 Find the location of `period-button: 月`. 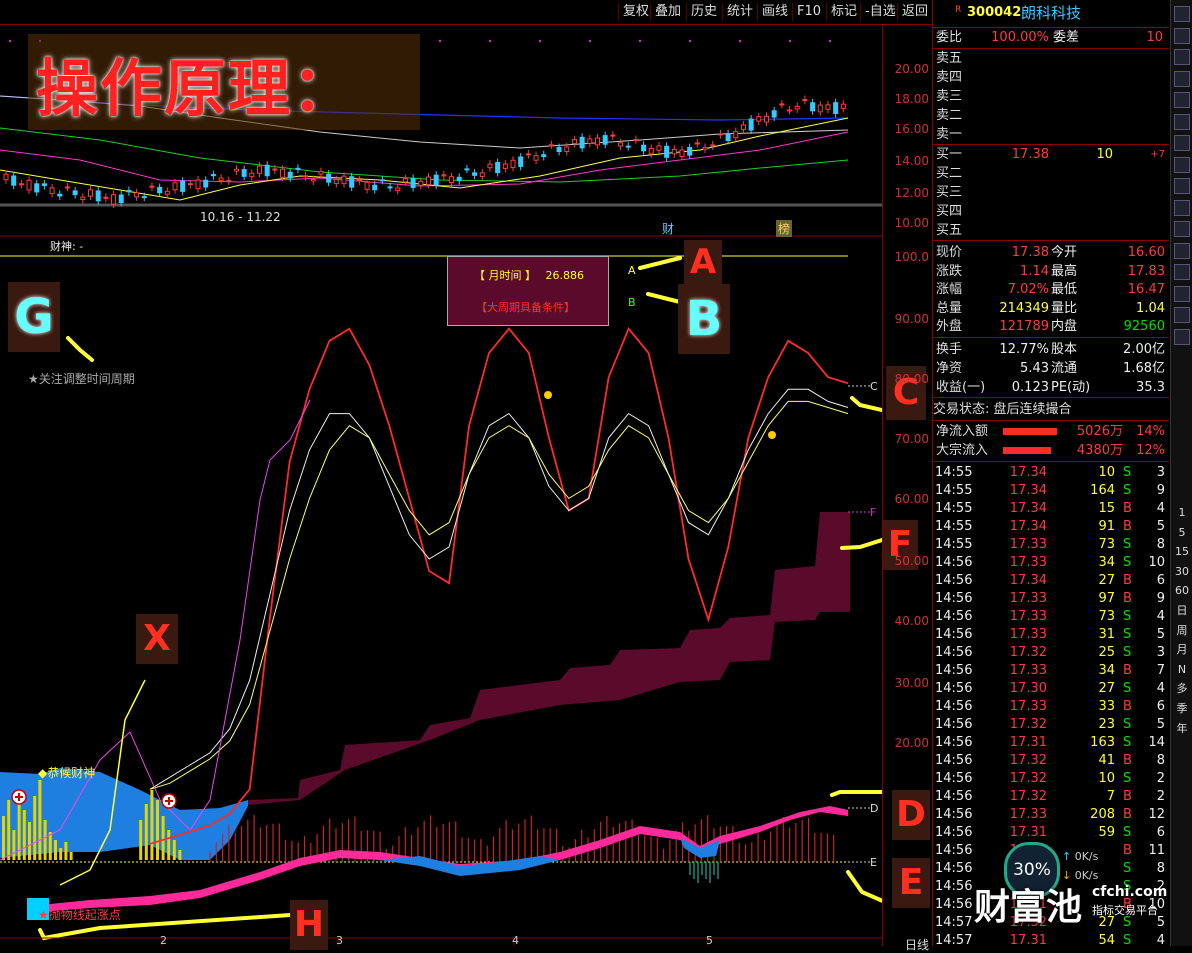

period-button: 月 is located at coordinates (1182, 650).